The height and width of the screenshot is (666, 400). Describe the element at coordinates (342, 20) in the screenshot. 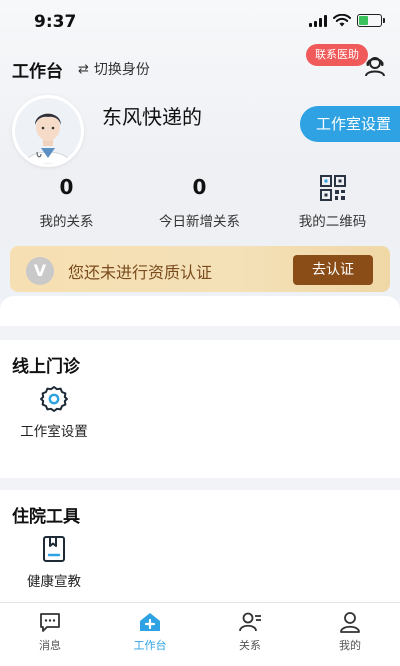

I see `wifi-icon` at that location.